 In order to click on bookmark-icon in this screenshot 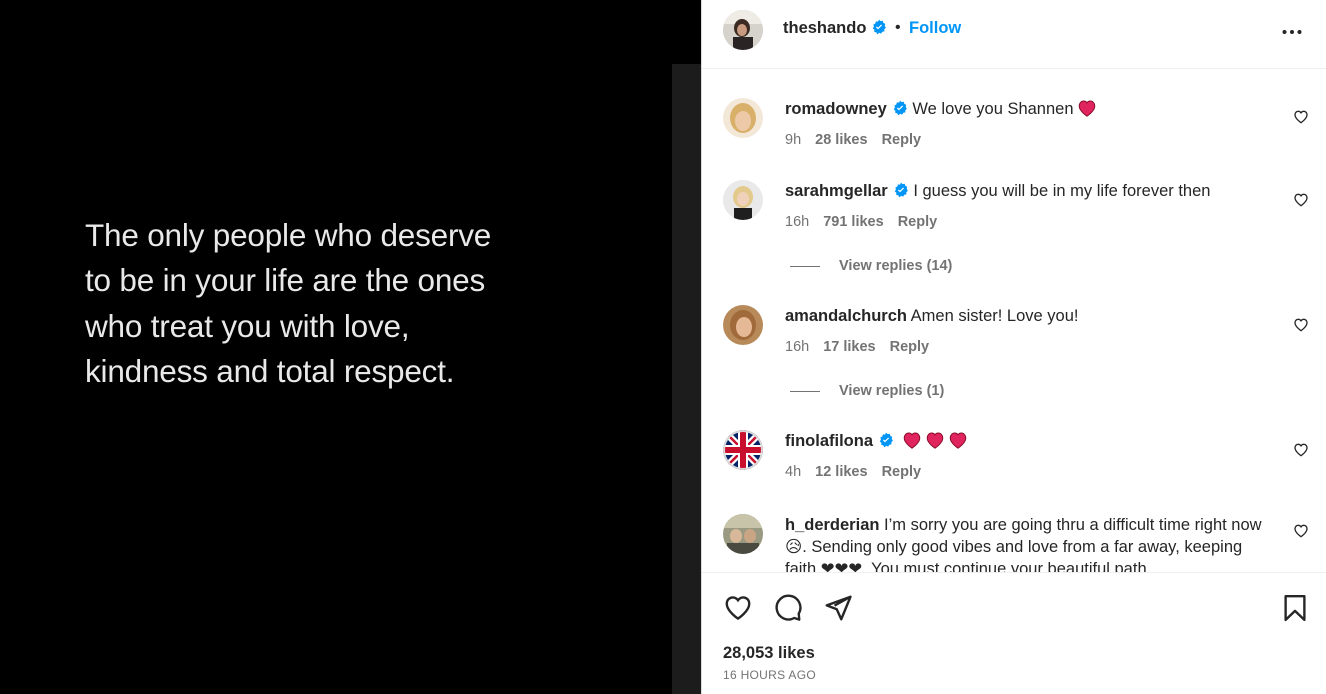, I will do `click(1295, 608)`.